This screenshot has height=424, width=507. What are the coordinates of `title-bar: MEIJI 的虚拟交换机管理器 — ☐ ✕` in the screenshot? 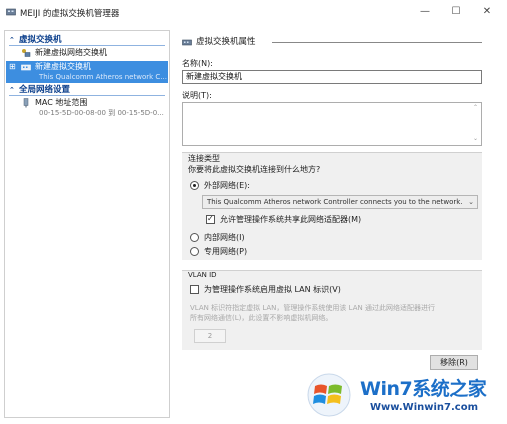 It's located at (253, 13).